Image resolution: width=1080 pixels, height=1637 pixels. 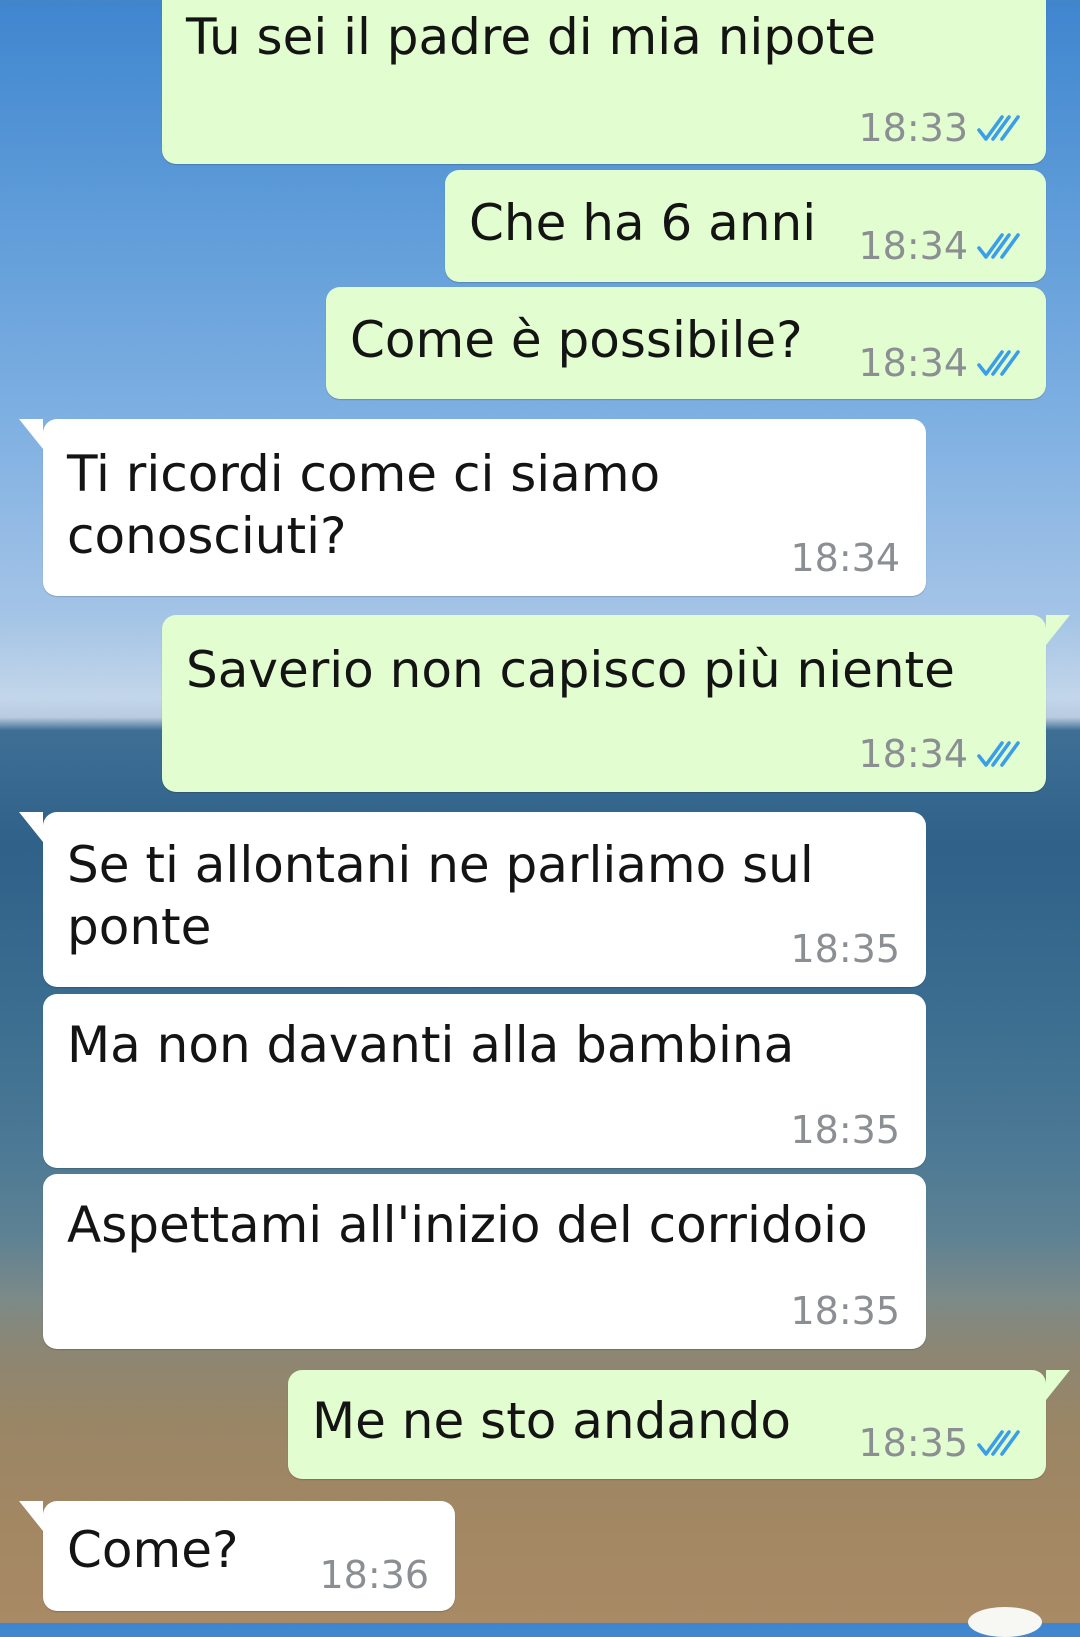 I want to click on message-bubble-incoming: Come? 18:36, so click(x=237, y=1556).